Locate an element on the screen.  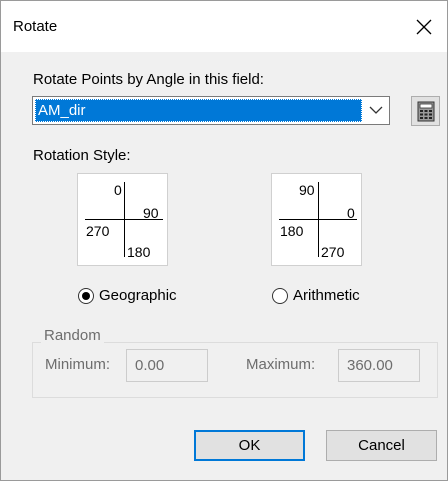
geo-bottom-label: 180 is located at coordinates (139, 252).